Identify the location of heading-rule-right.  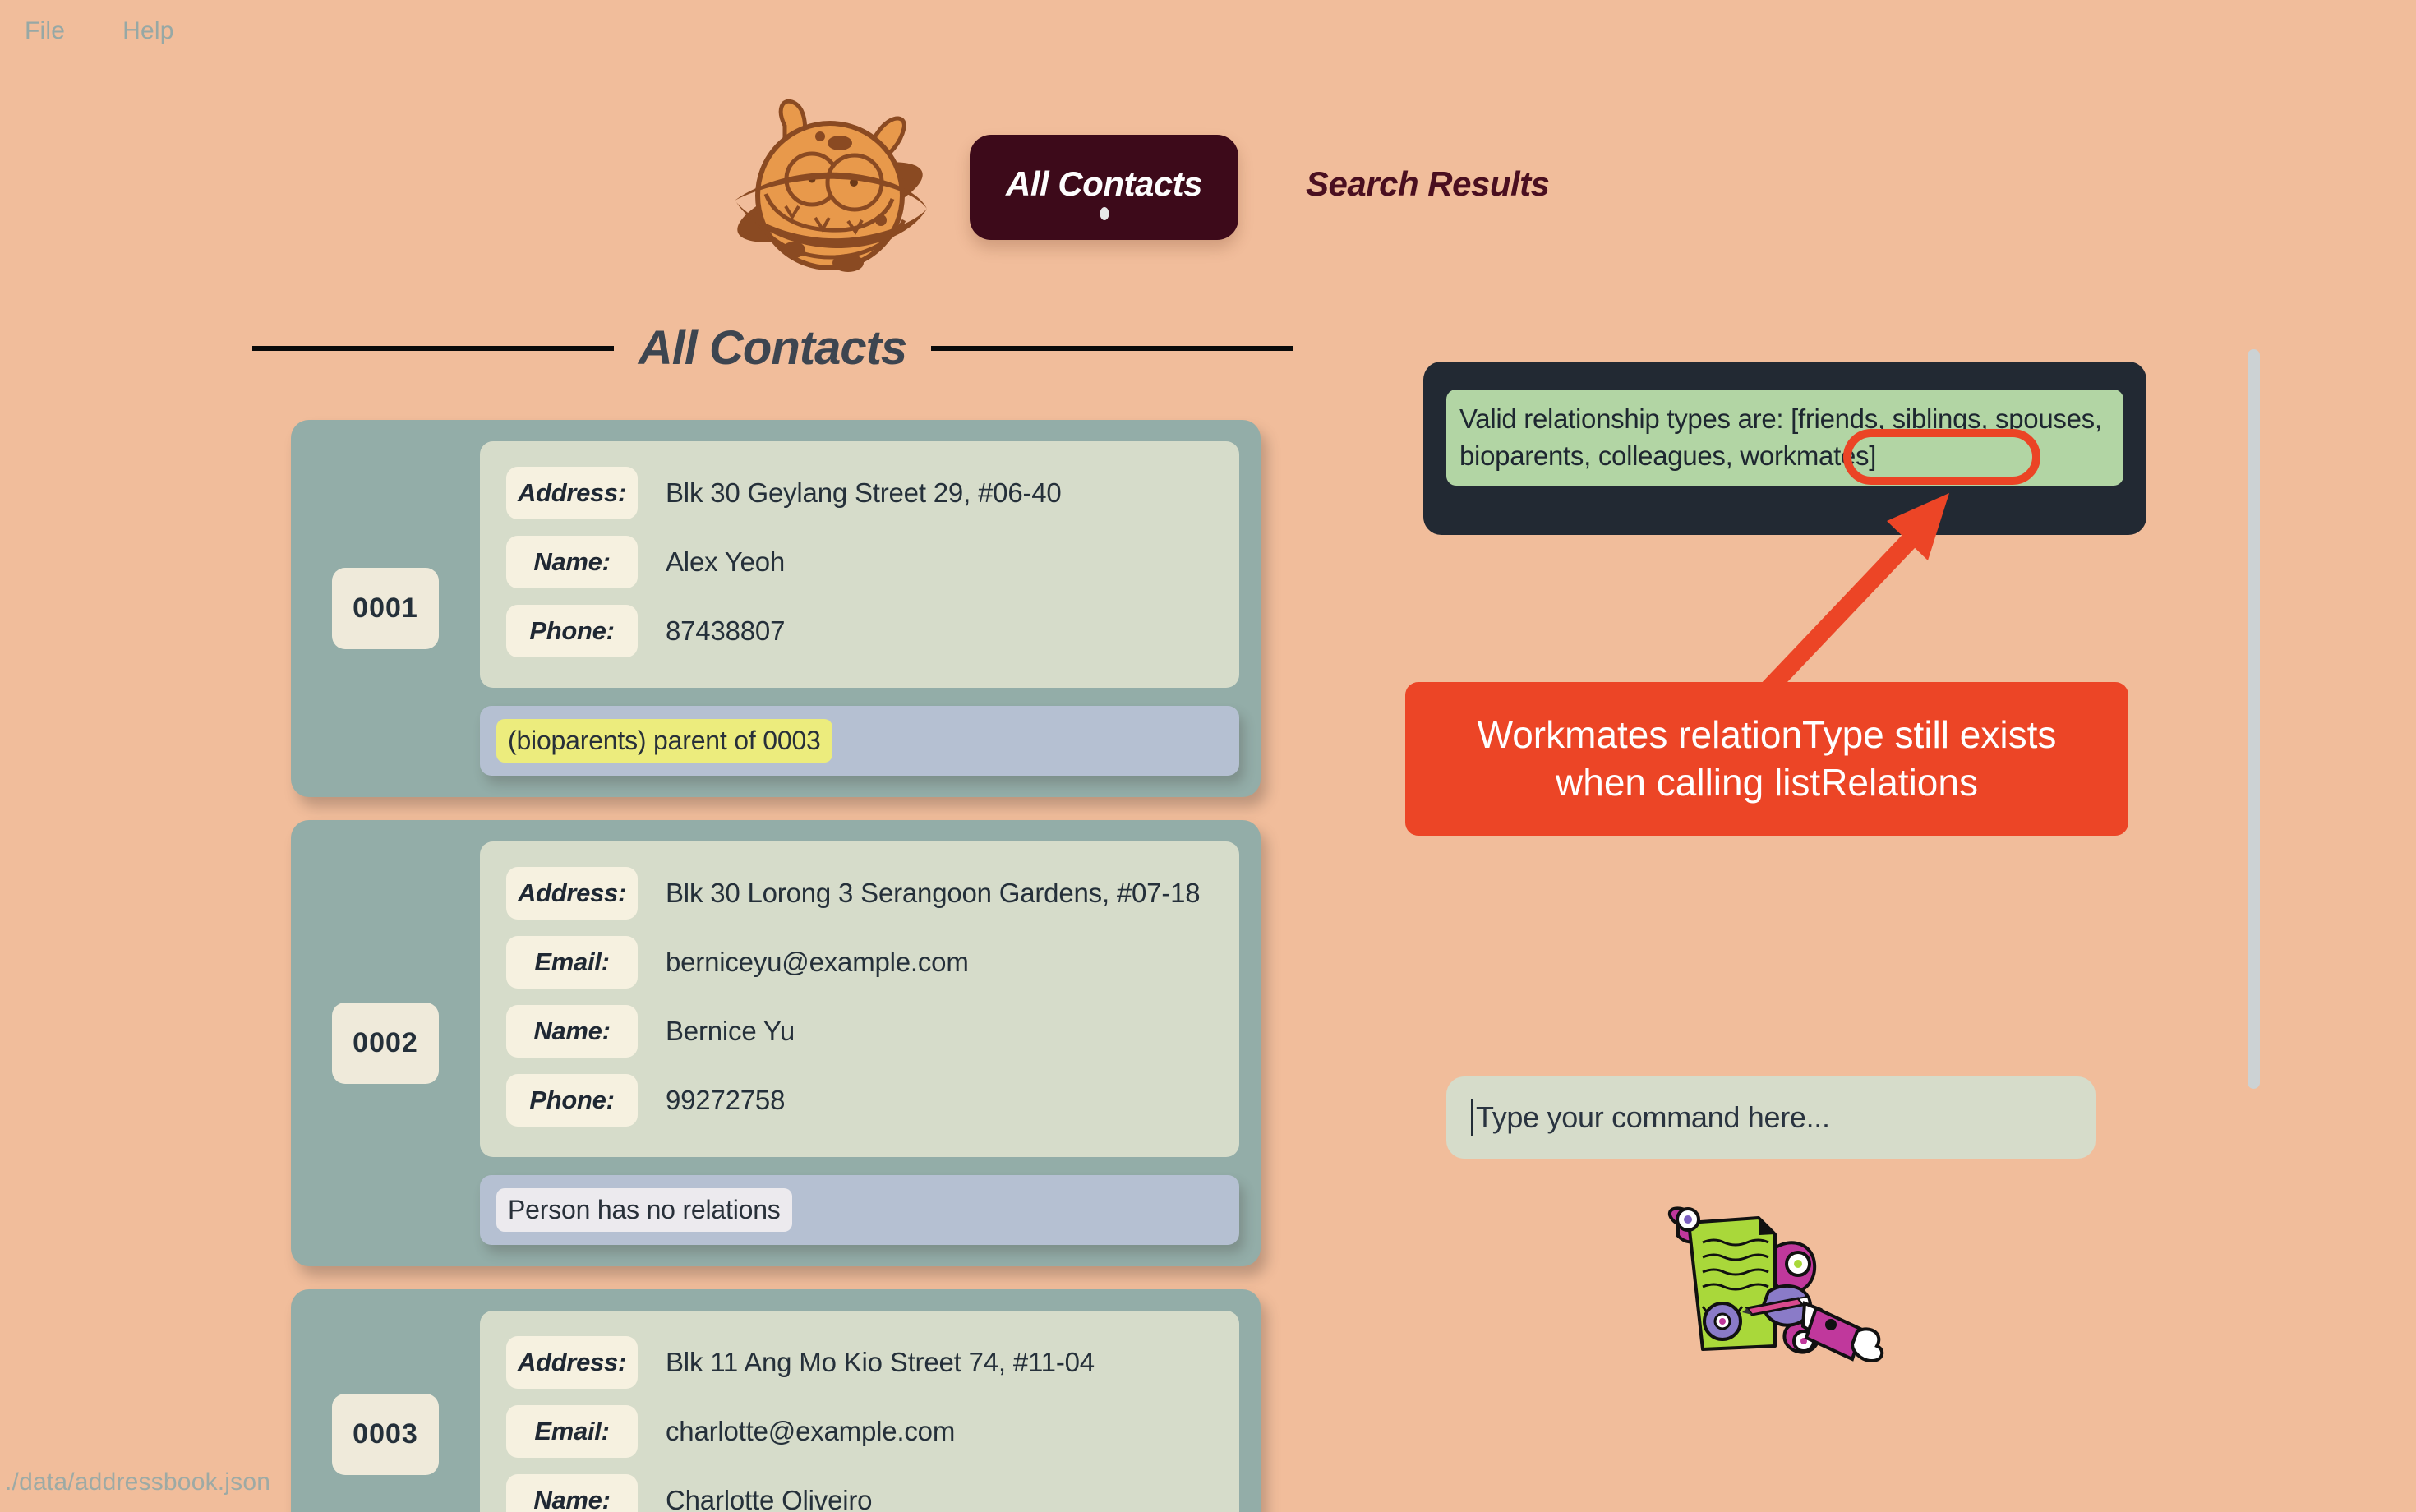
(1112, 348).